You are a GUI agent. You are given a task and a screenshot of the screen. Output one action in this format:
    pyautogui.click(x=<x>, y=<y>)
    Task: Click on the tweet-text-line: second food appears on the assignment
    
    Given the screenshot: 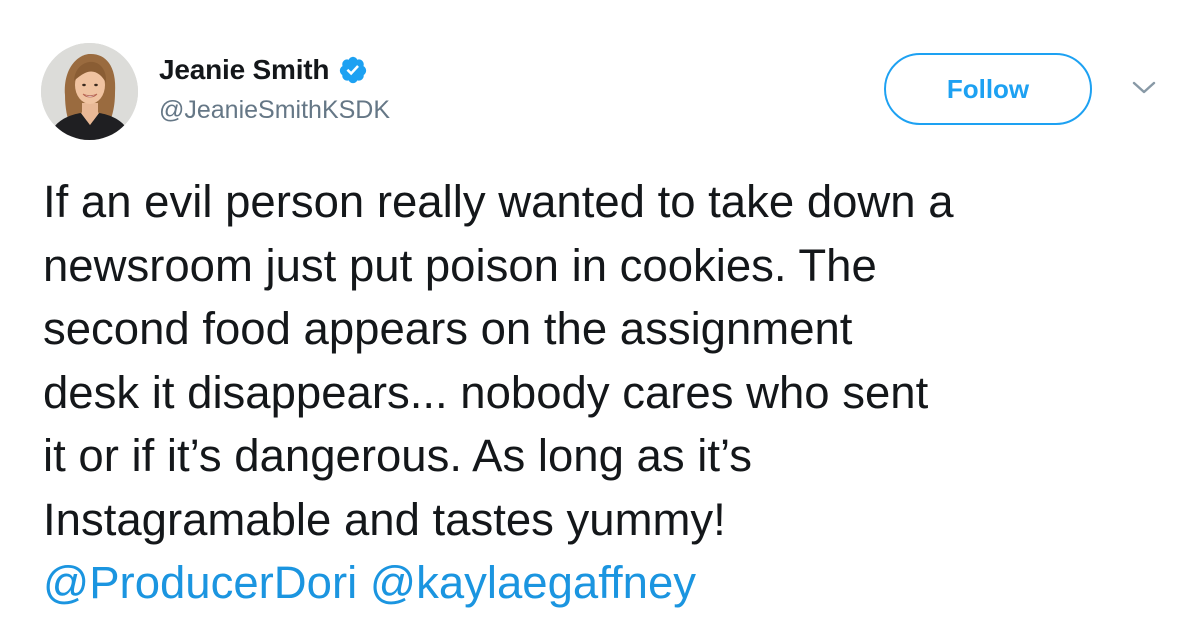 What is the action you would take?
    pyautogui.click(x=448, y=328)
    